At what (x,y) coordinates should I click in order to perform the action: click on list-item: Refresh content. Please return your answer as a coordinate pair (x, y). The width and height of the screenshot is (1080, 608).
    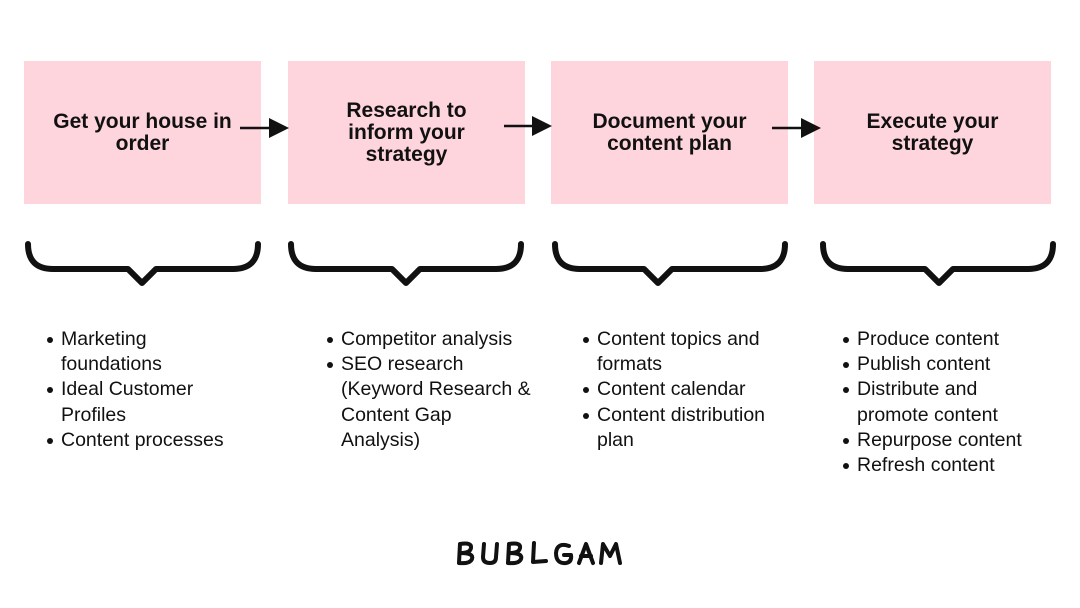
    Looking at the image, I should click on (955, 465).